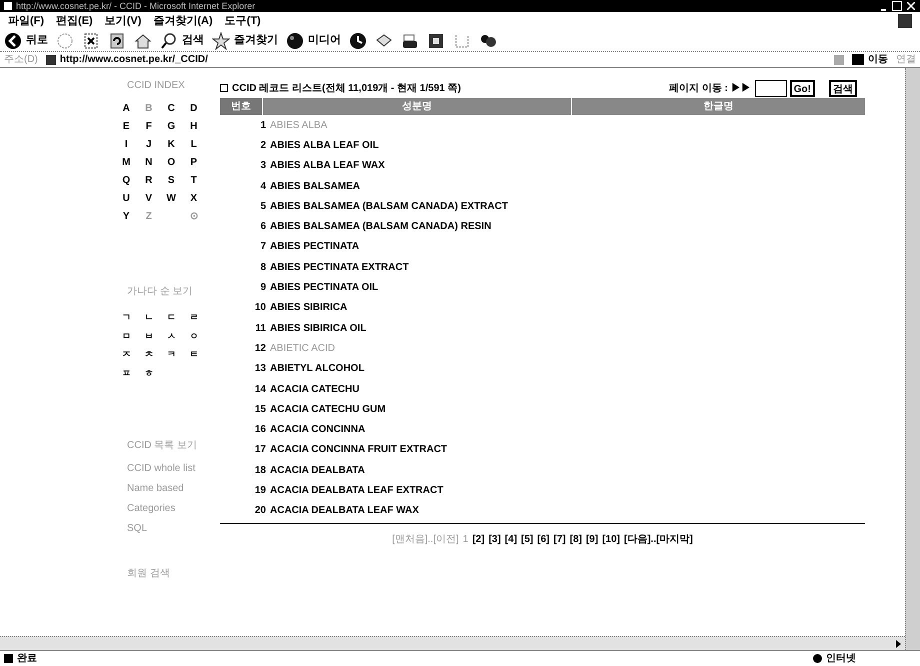  Describe the element at coordinates (183, 21) in the screenshot. I see `menu-item: 즐겨찾기(A)` at that location.